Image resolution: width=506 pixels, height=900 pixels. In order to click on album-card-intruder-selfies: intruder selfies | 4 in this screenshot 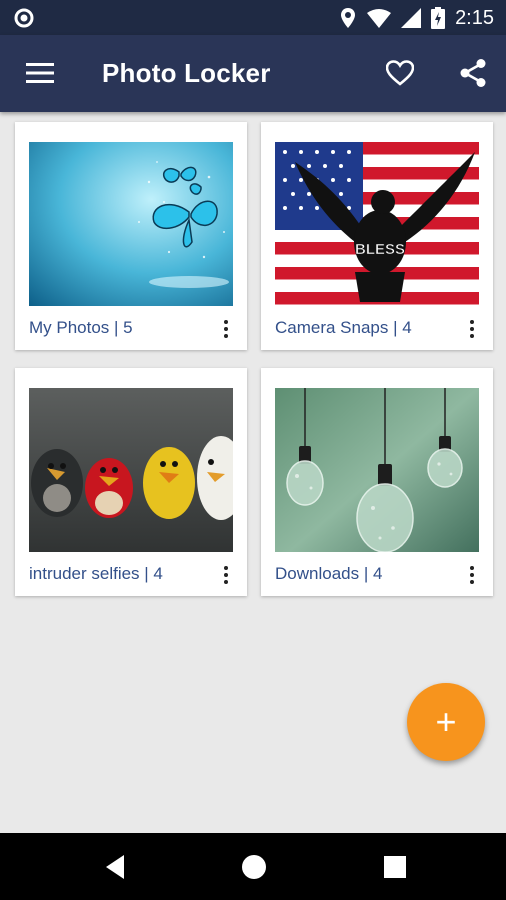, I will do `click(131, 482)`.